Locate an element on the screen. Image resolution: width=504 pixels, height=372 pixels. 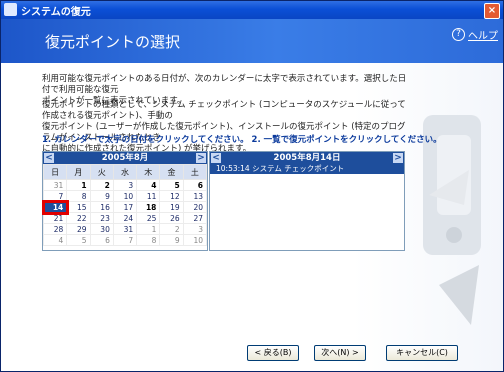
window-title: システムの復元 is located at coordinates (56, 12).